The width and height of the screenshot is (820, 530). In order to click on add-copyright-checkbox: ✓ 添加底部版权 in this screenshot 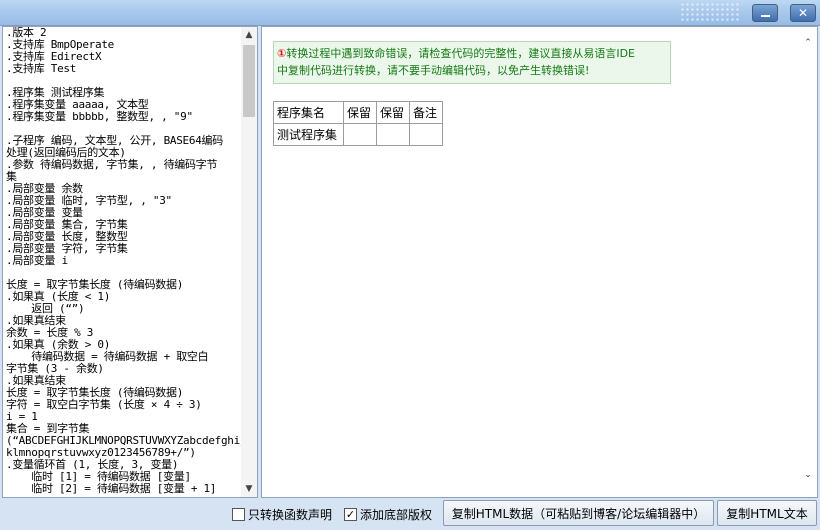, I will do `click(388, 514)`.